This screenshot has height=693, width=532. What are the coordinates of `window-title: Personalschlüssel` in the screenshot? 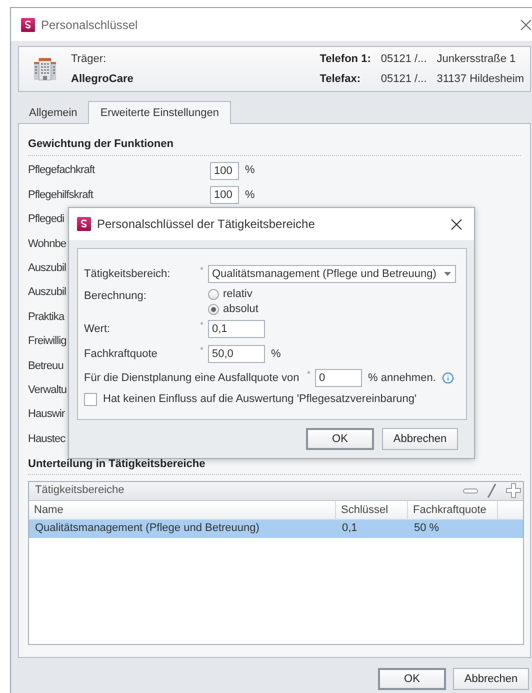 It's located at (89, 25).